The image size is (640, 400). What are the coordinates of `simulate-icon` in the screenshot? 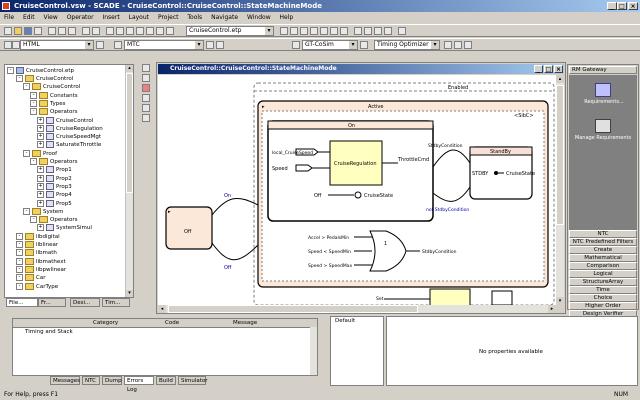 It's located at (314, 31).